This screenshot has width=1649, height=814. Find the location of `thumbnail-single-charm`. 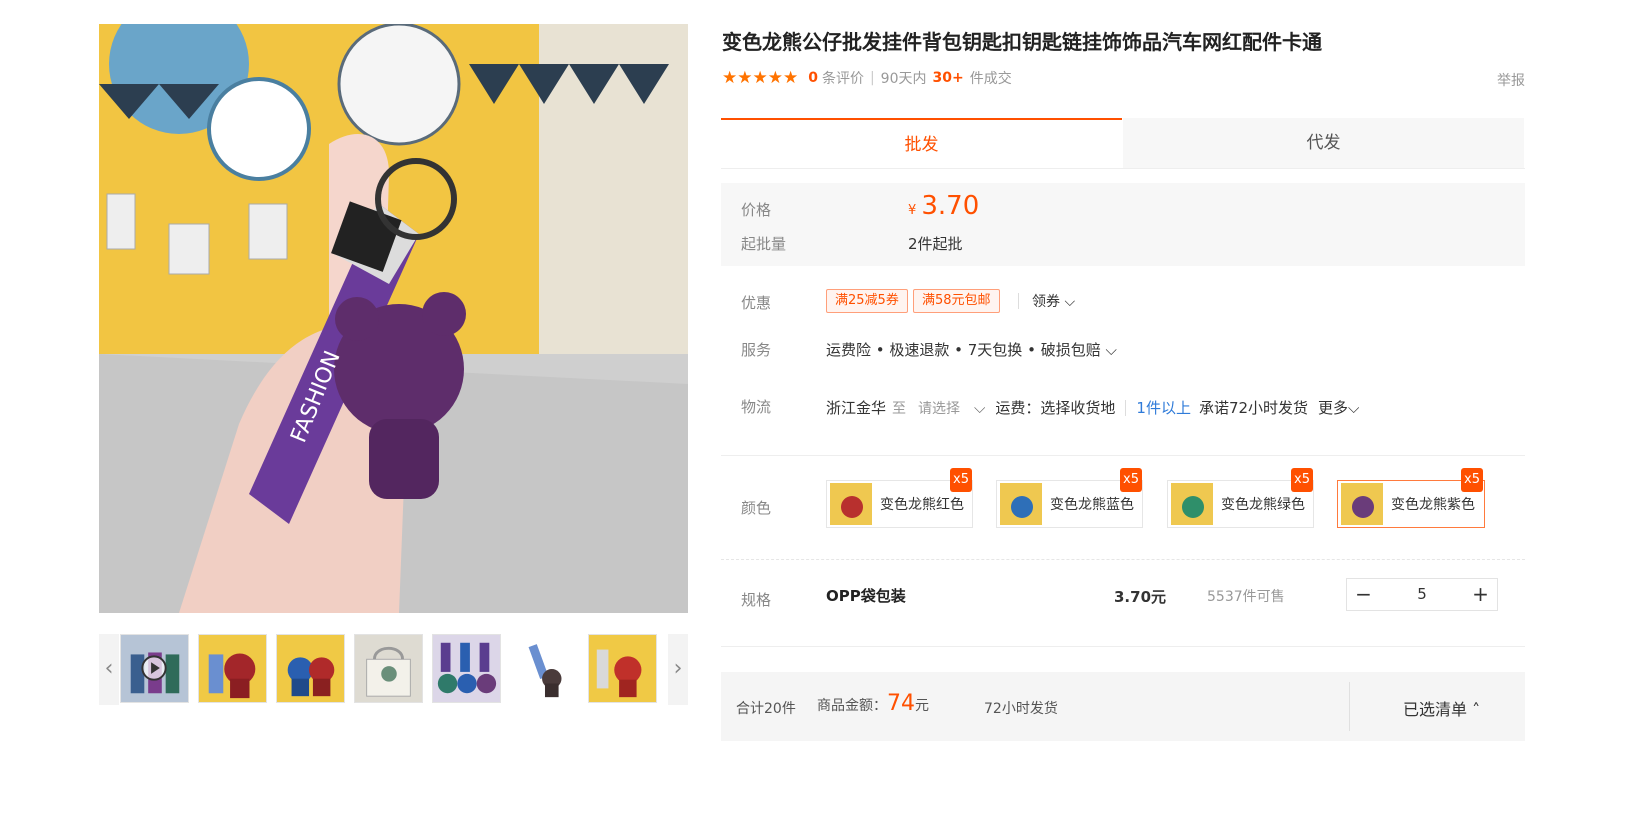

thumbnail-single-charm is located at coordinates (544, 668).